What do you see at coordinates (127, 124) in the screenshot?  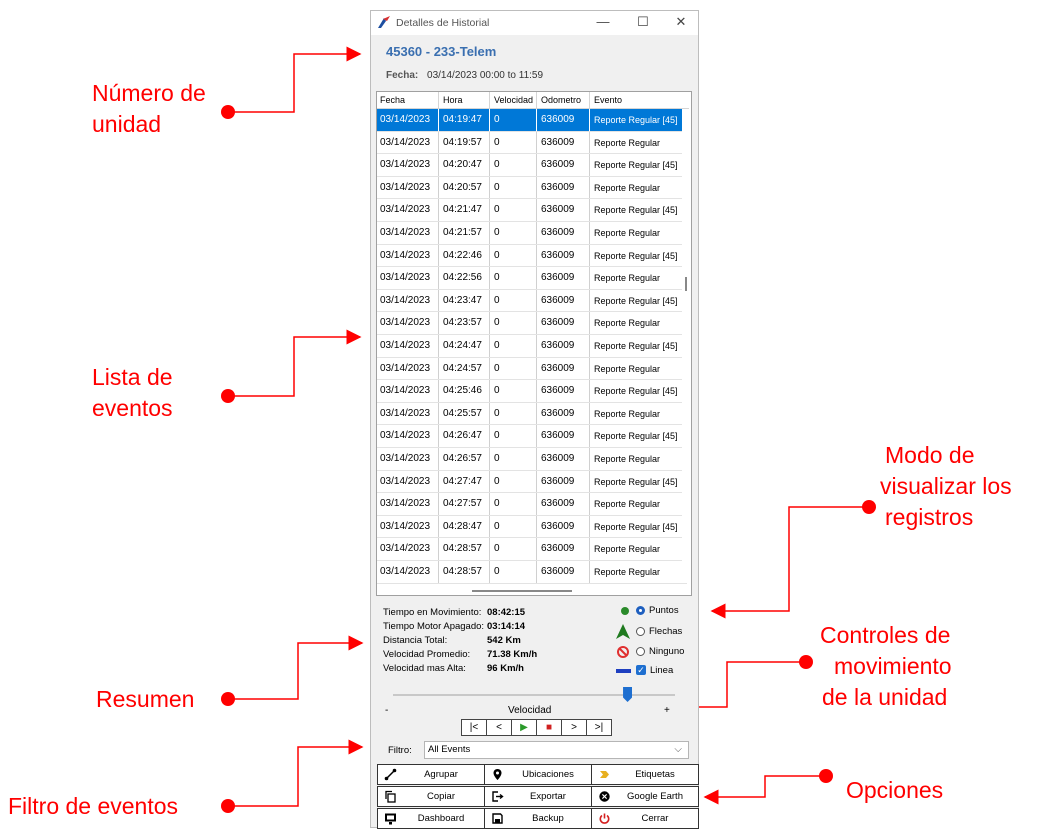 I see `annotation-line: unidad` at bounding box center [127, 124].